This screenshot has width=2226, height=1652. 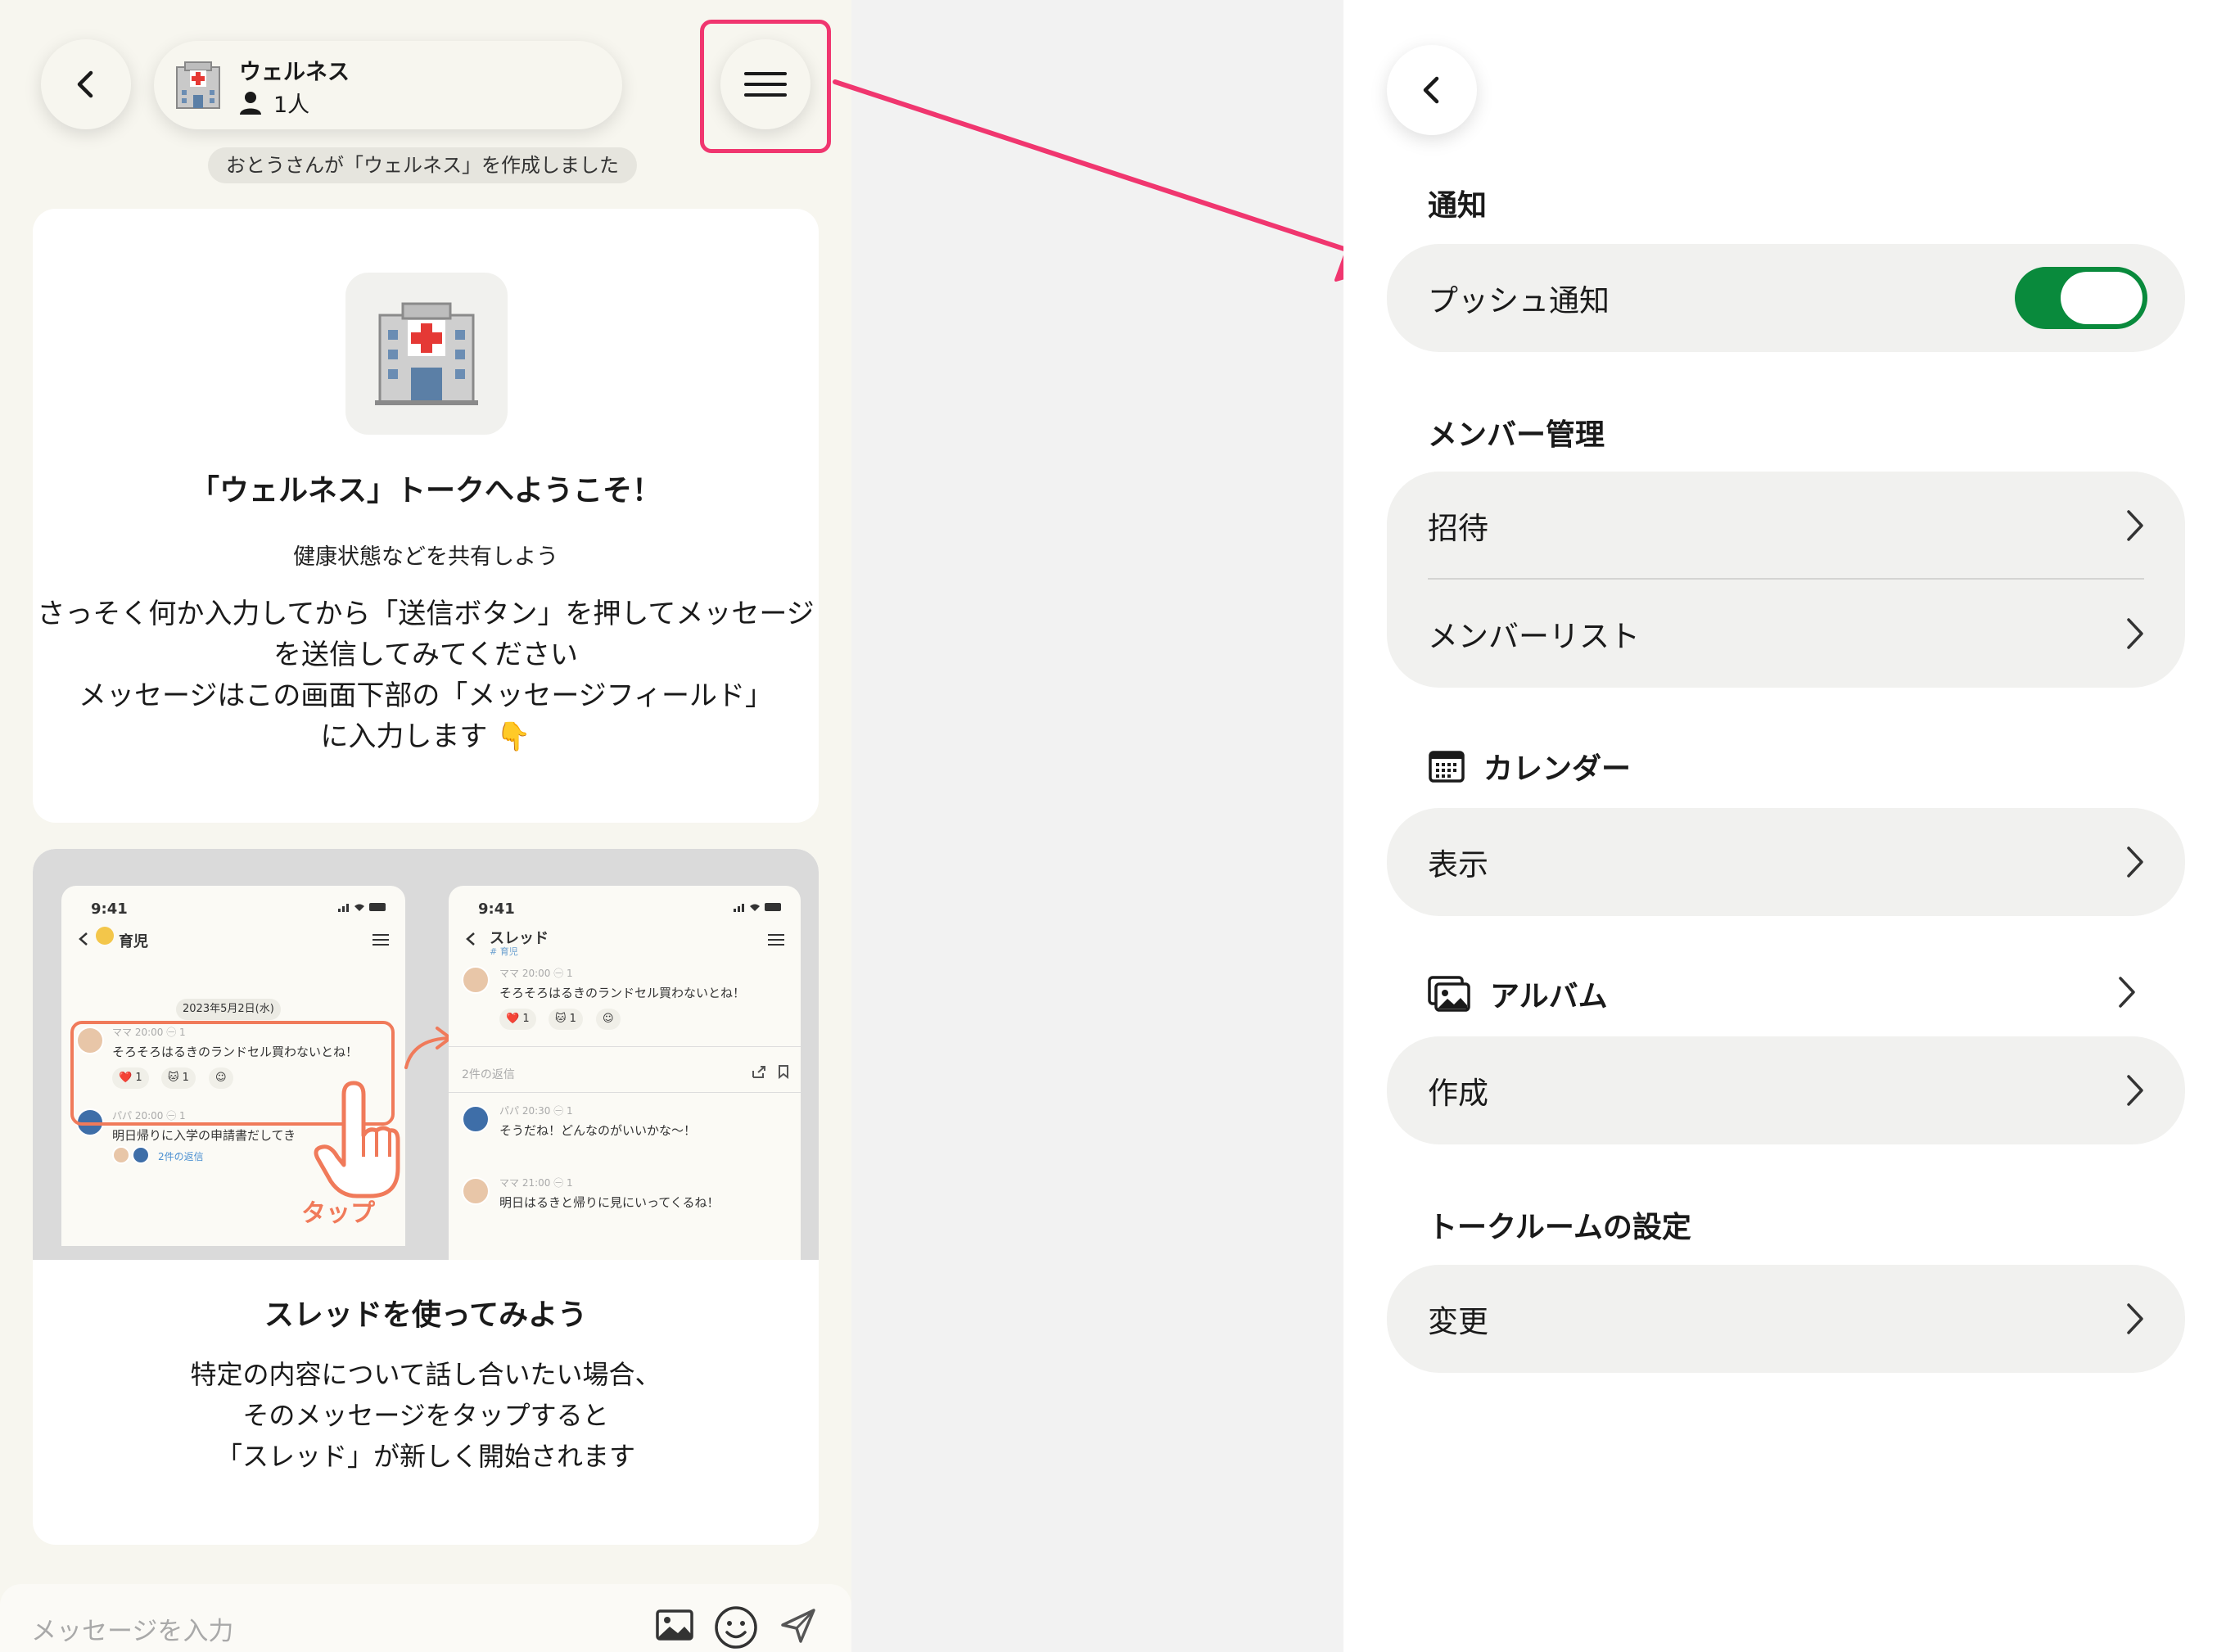 I want to click on welcome-subtitle: 健康状態などを共有しよう, so click(x=425, y=557).